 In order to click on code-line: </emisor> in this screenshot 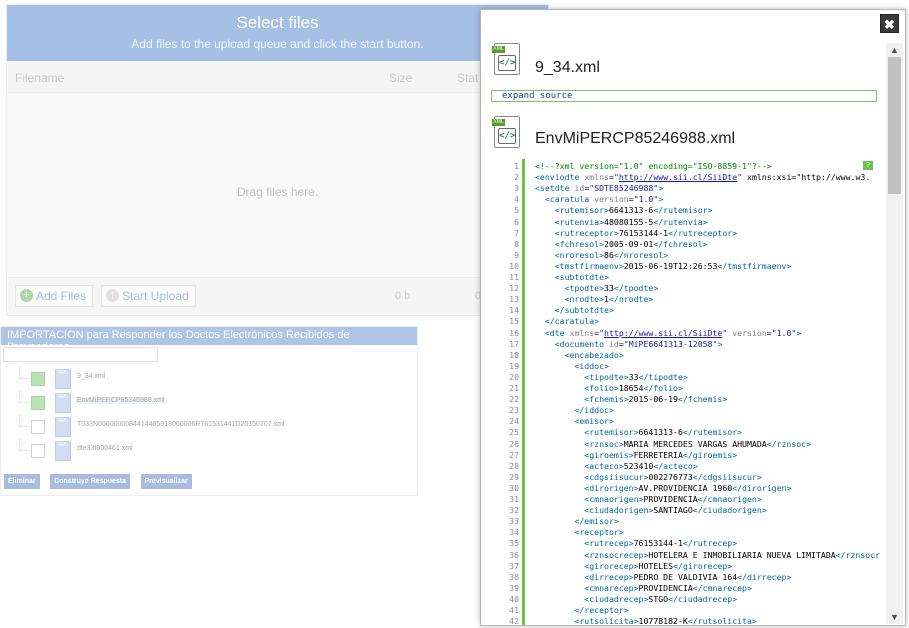, I will do `click(596, 521)`.